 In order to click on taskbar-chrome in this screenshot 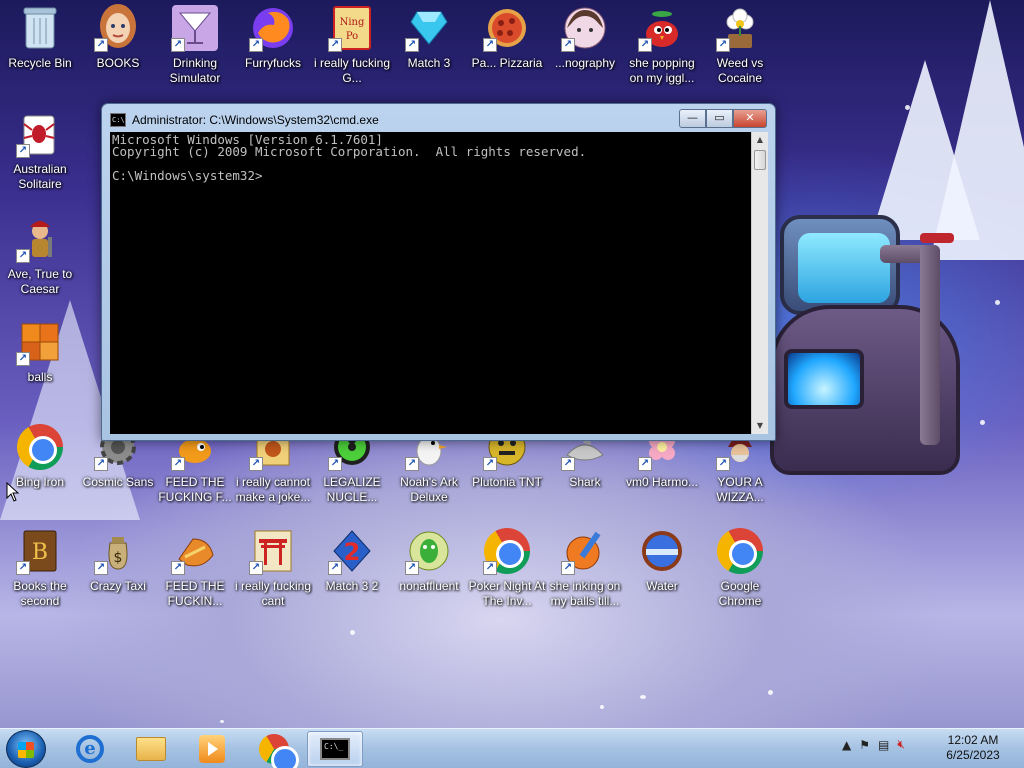, I will do `click(274, 749)`.